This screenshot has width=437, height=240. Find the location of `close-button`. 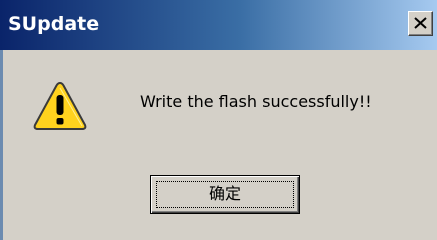

close-button is located at coordinates (420, 23).